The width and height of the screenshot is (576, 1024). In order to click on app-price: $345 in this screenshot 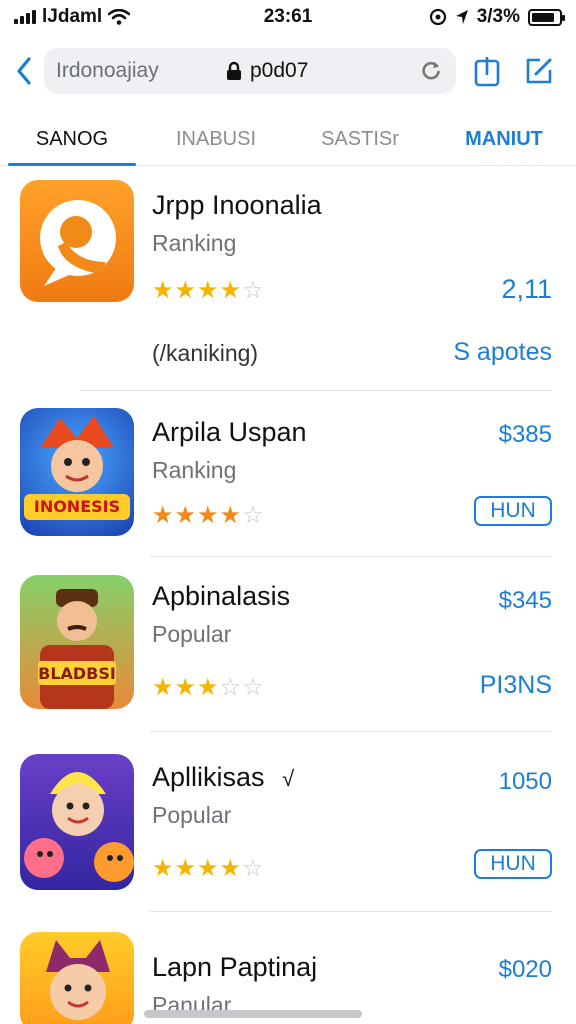, I will do `click(525, 600)`.